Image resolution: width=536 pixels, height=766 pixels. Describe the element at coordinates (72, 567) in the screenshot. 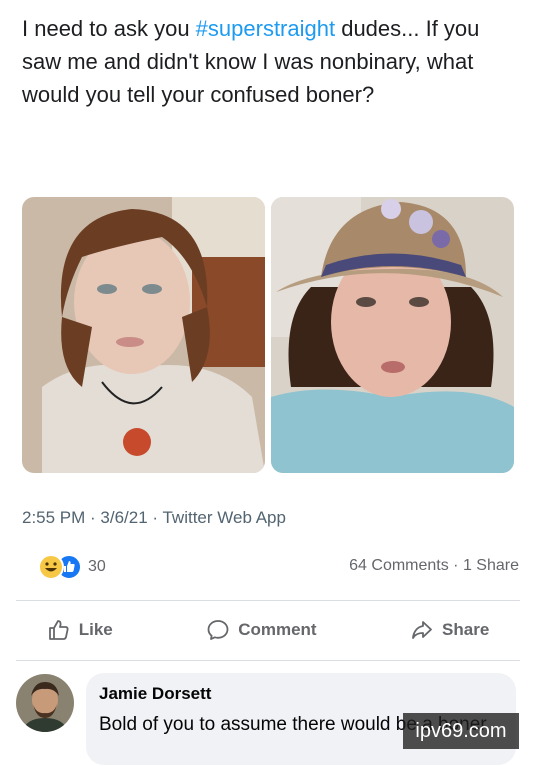

I see `reaction-summary: 30` at that location.